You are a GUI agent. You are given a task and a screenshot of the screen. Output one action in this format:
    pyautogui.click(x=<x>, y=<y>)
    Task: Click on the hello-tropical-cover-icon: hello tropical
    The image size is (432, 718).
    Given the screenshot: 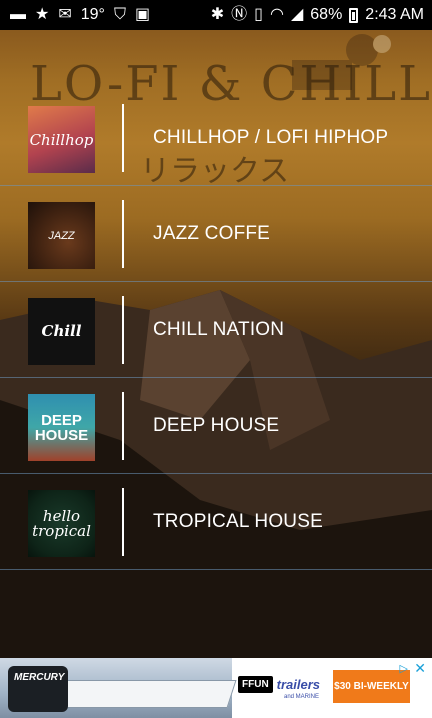 What is the action you would take?
    pyautogui.click(x=61, y=523)
    